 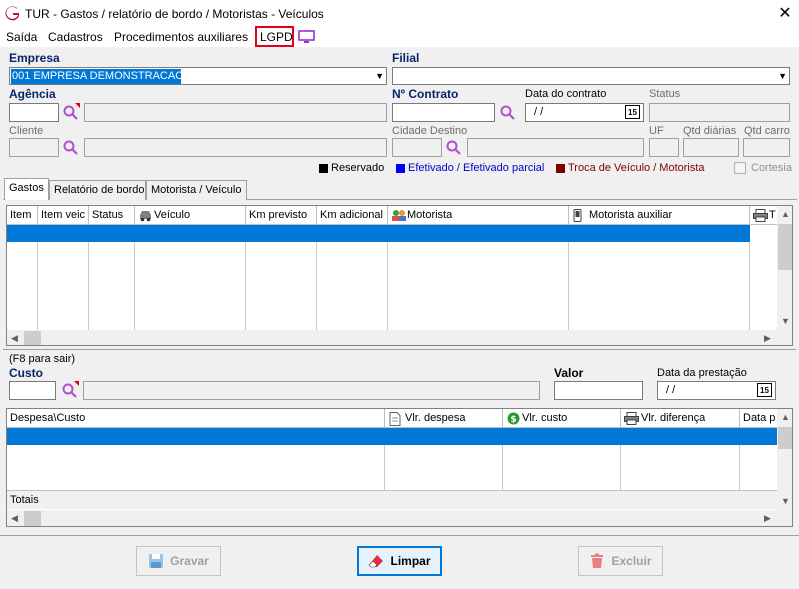 What do you see at coordinates (34, 147) in the screenshot?
I see `cliente-code-field` at bounding box center [34, 147].